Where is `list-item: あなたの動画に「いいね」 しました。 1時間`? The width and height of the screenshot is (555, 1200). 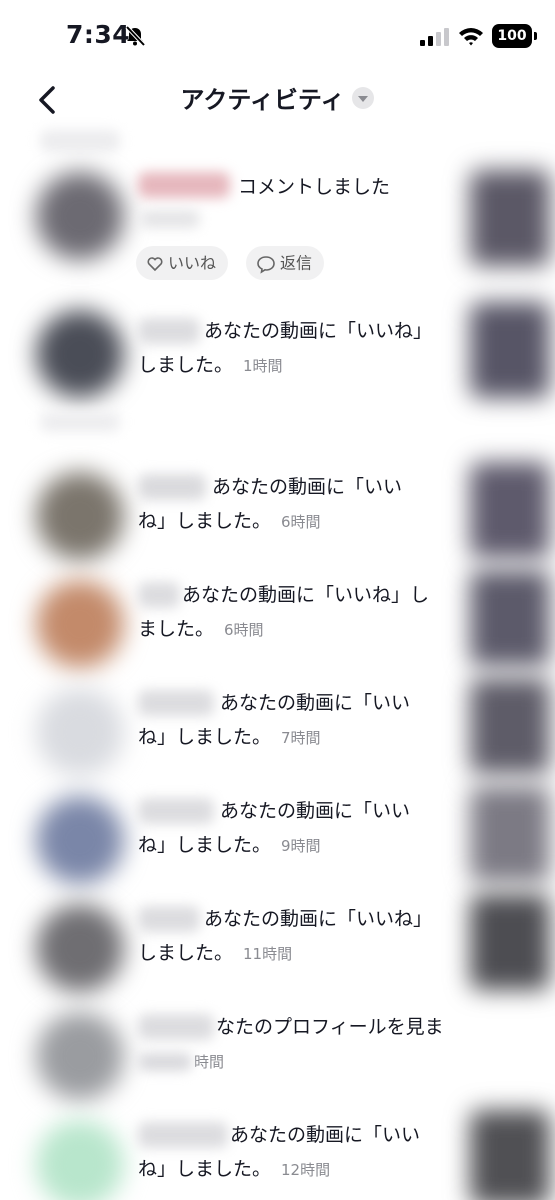 list-item: あなたの動画に「いいね」 しました。 1時間 is located at coordinates (277, 355).